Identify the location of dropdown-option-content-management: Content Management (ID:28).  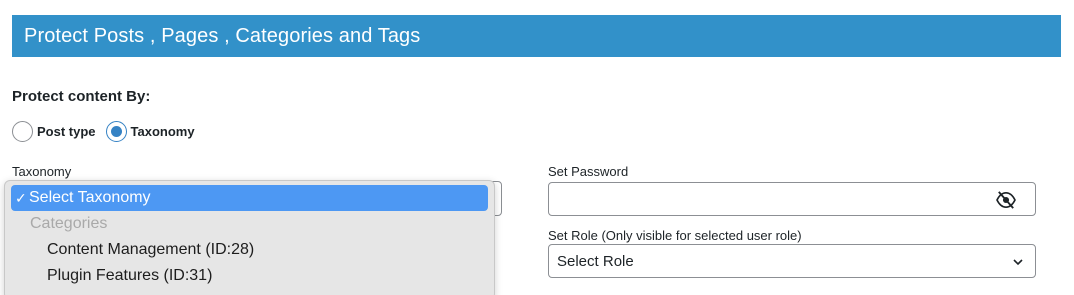
(249, 250).